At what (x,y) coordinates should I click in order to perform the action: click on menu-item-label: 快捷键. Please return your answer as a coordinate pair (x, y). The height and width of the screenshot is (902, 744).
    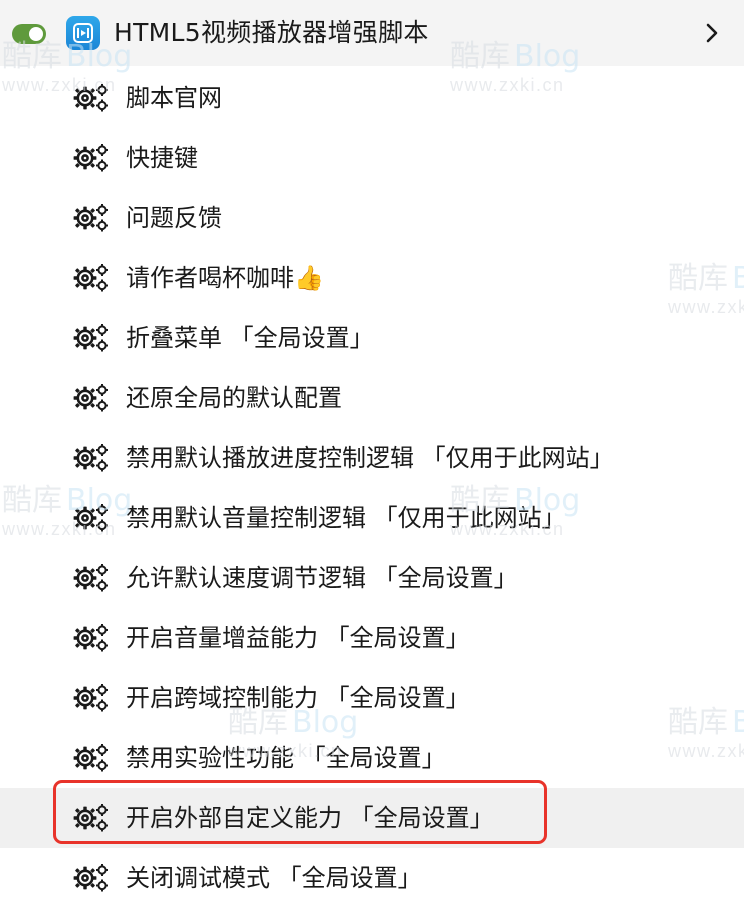
    Looking at the image, I should click on (162, 158).